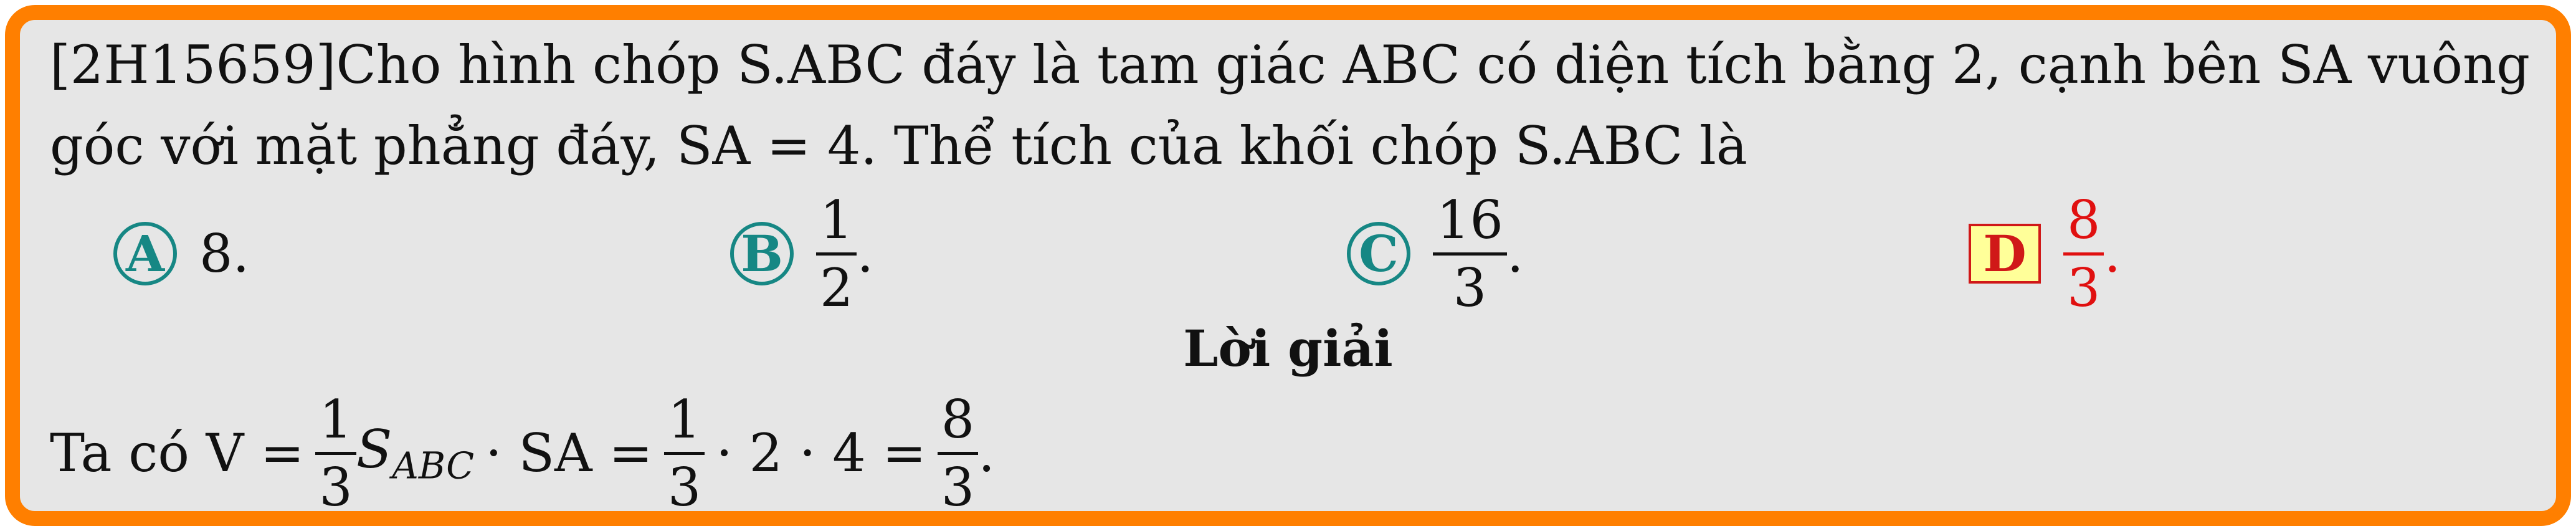 The image size is (2576, 531). Describe the element at coordinates (958, 419) in the screenshot. I see `fraction-numerator: 8` at that location.